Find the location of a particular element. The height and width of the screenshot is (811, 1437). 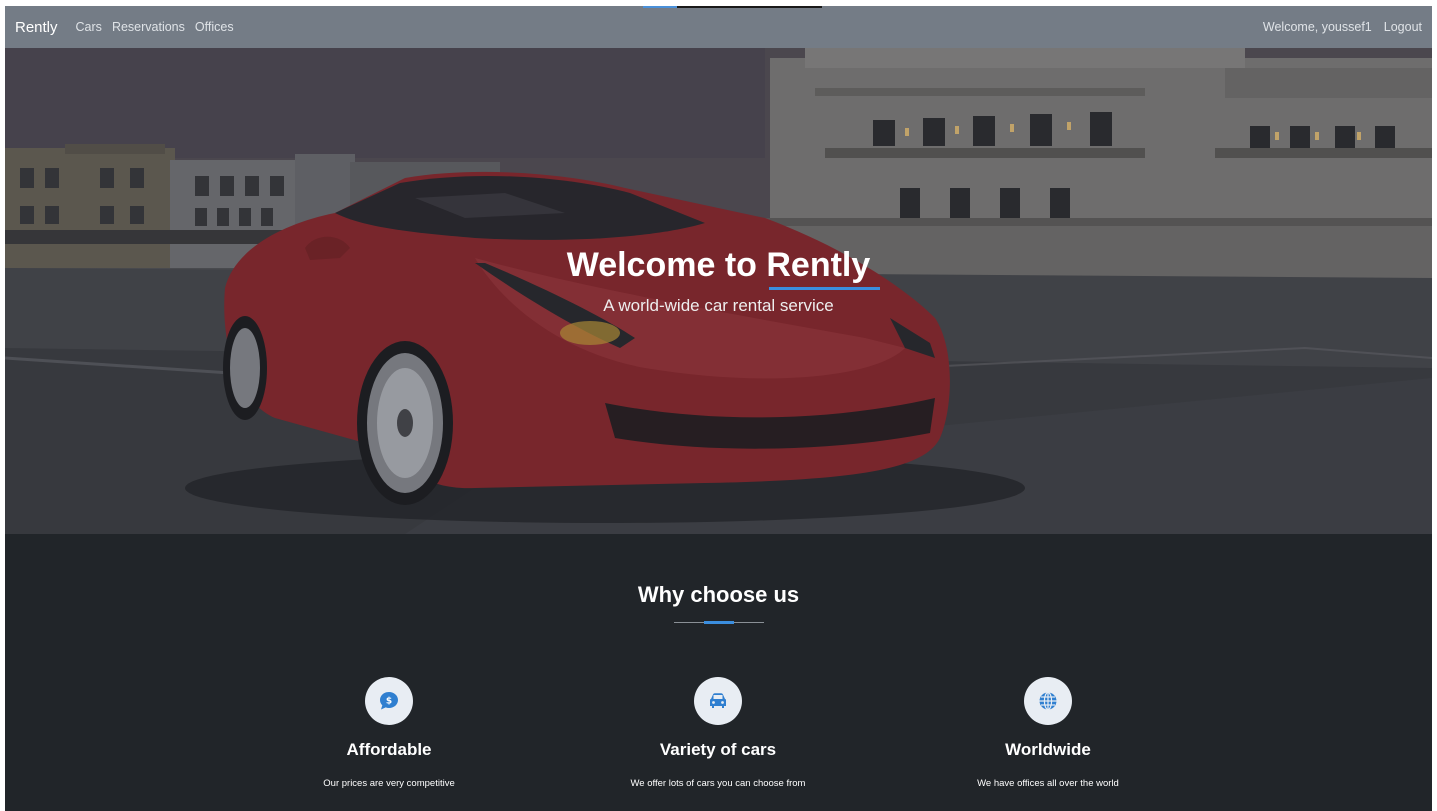

nav-link-cars: Cars is located at coordinates (89, 27).